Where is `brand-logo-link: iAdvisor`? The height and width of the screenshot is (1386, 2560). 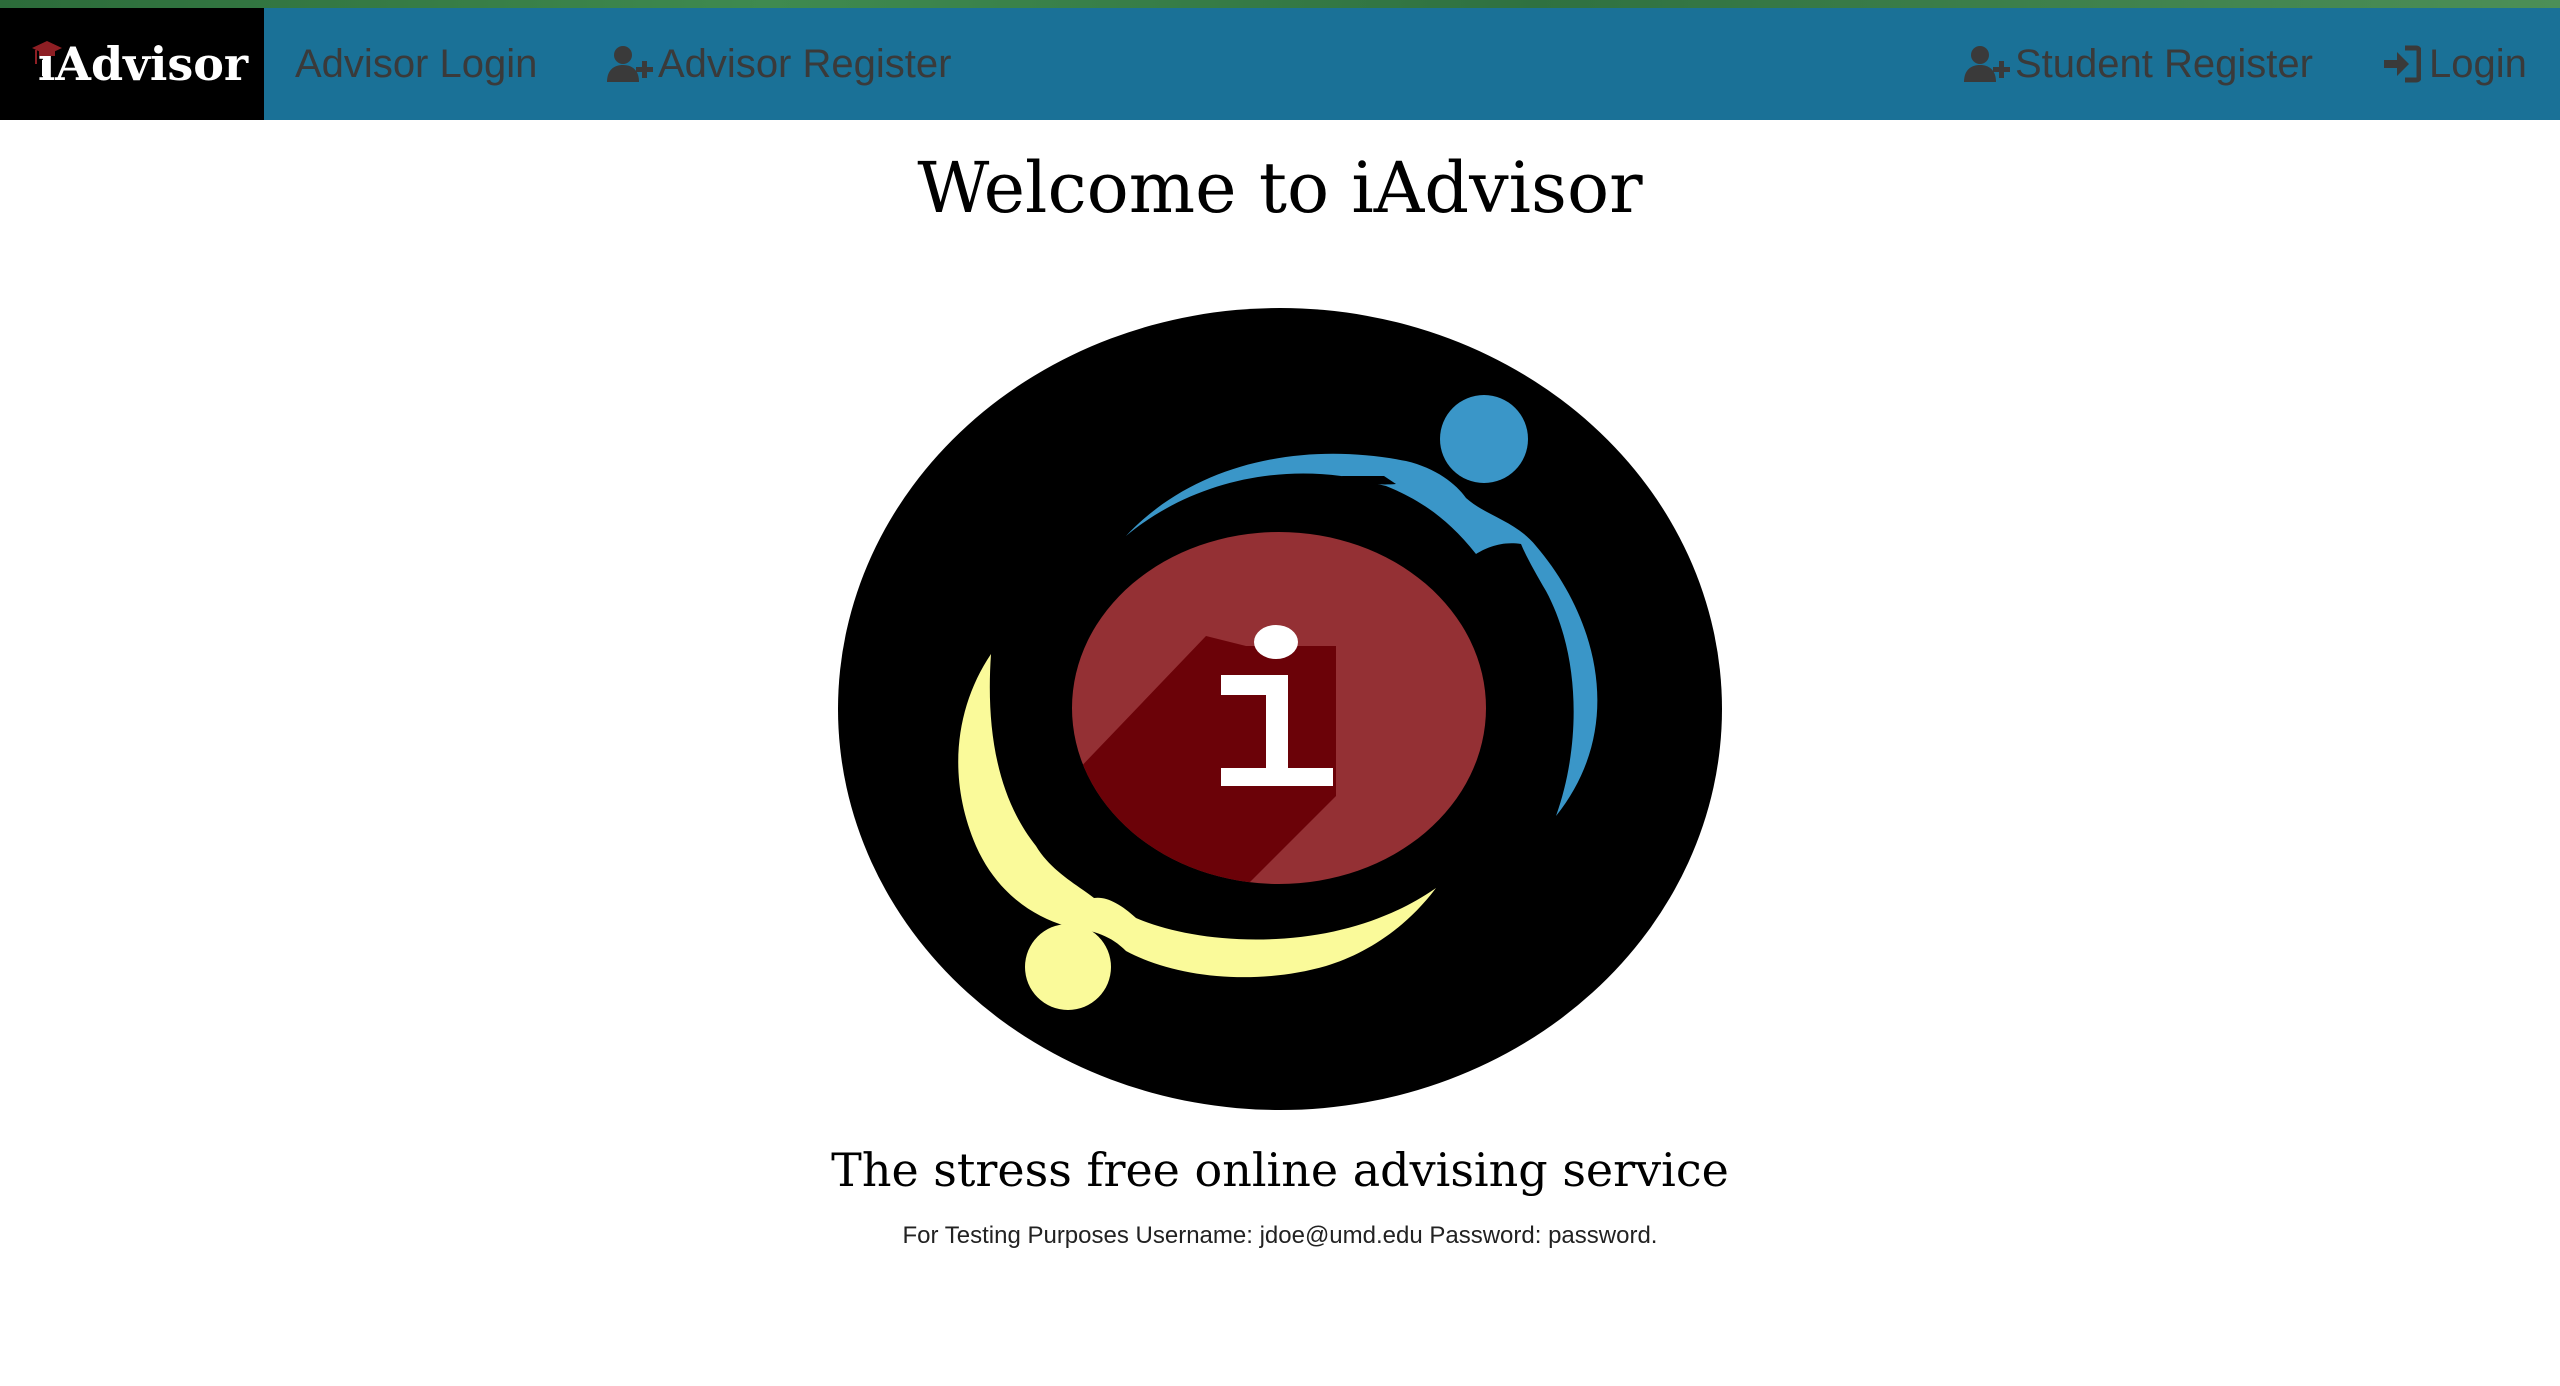
brand-logo-link: iAdvisor is located at coordinates (132, 64).